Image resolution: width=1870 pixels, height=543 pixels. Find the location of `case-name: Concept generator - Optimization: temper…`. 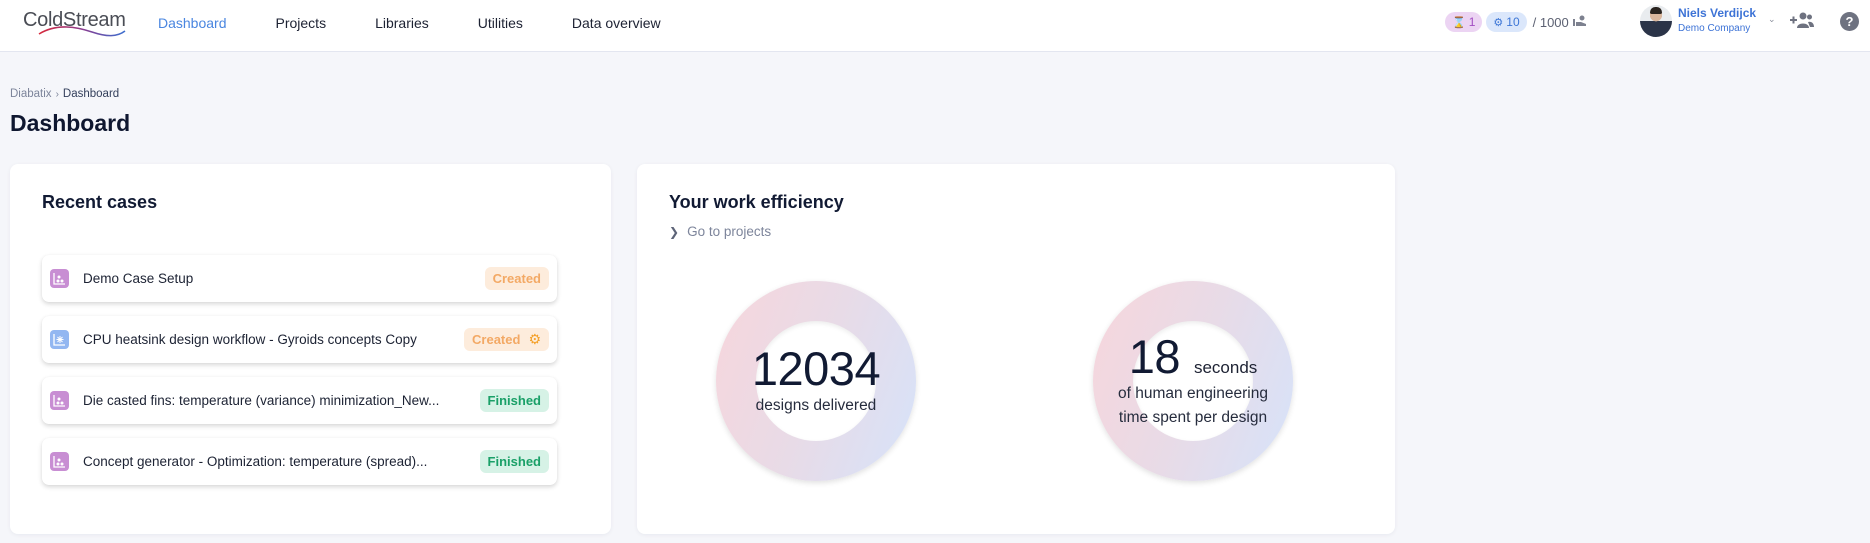

case-name: Concept generator - Optimization: temper… is located at coordinates (255, 461).